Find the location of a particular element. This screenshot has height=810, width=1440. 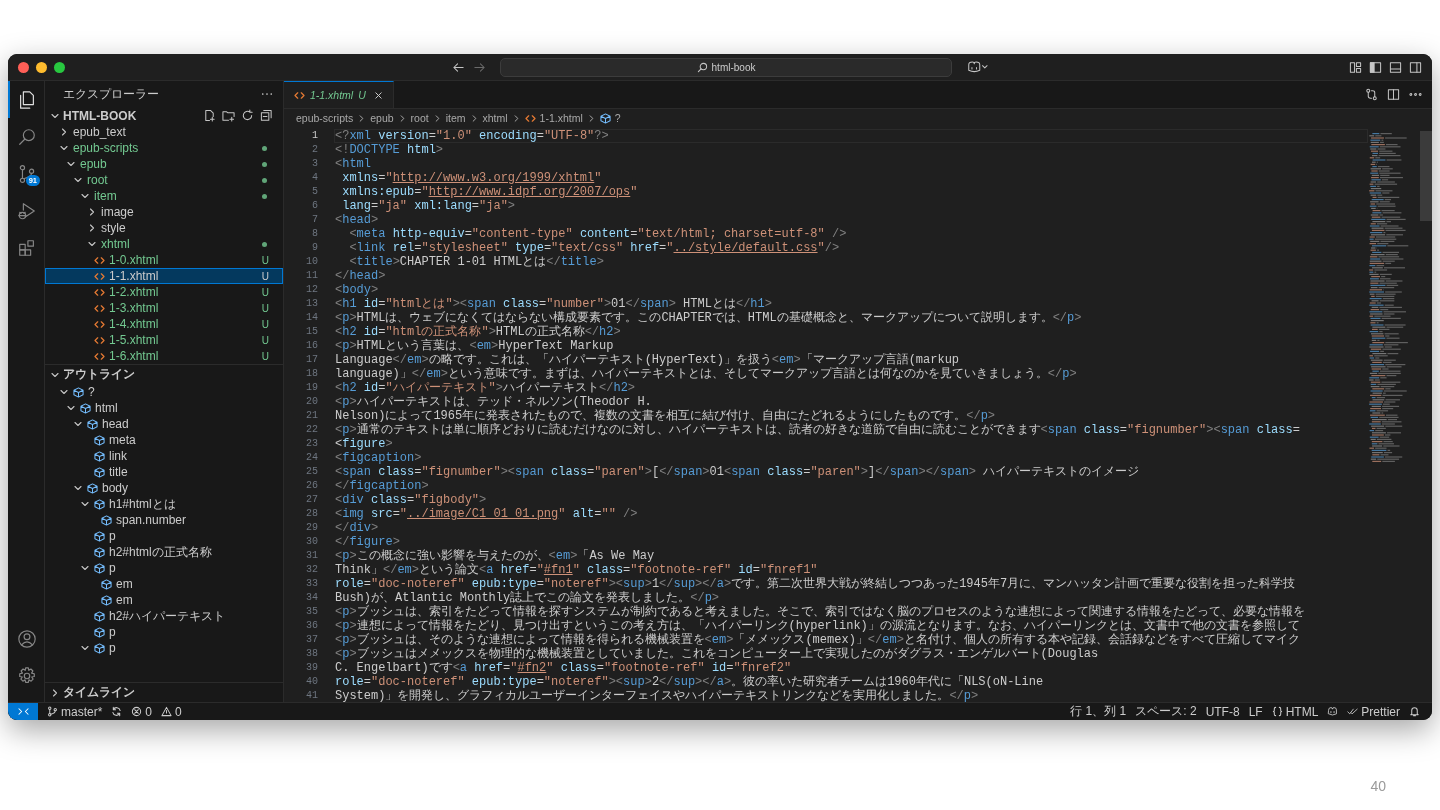

account-icon is located at coordinates (27, 638).